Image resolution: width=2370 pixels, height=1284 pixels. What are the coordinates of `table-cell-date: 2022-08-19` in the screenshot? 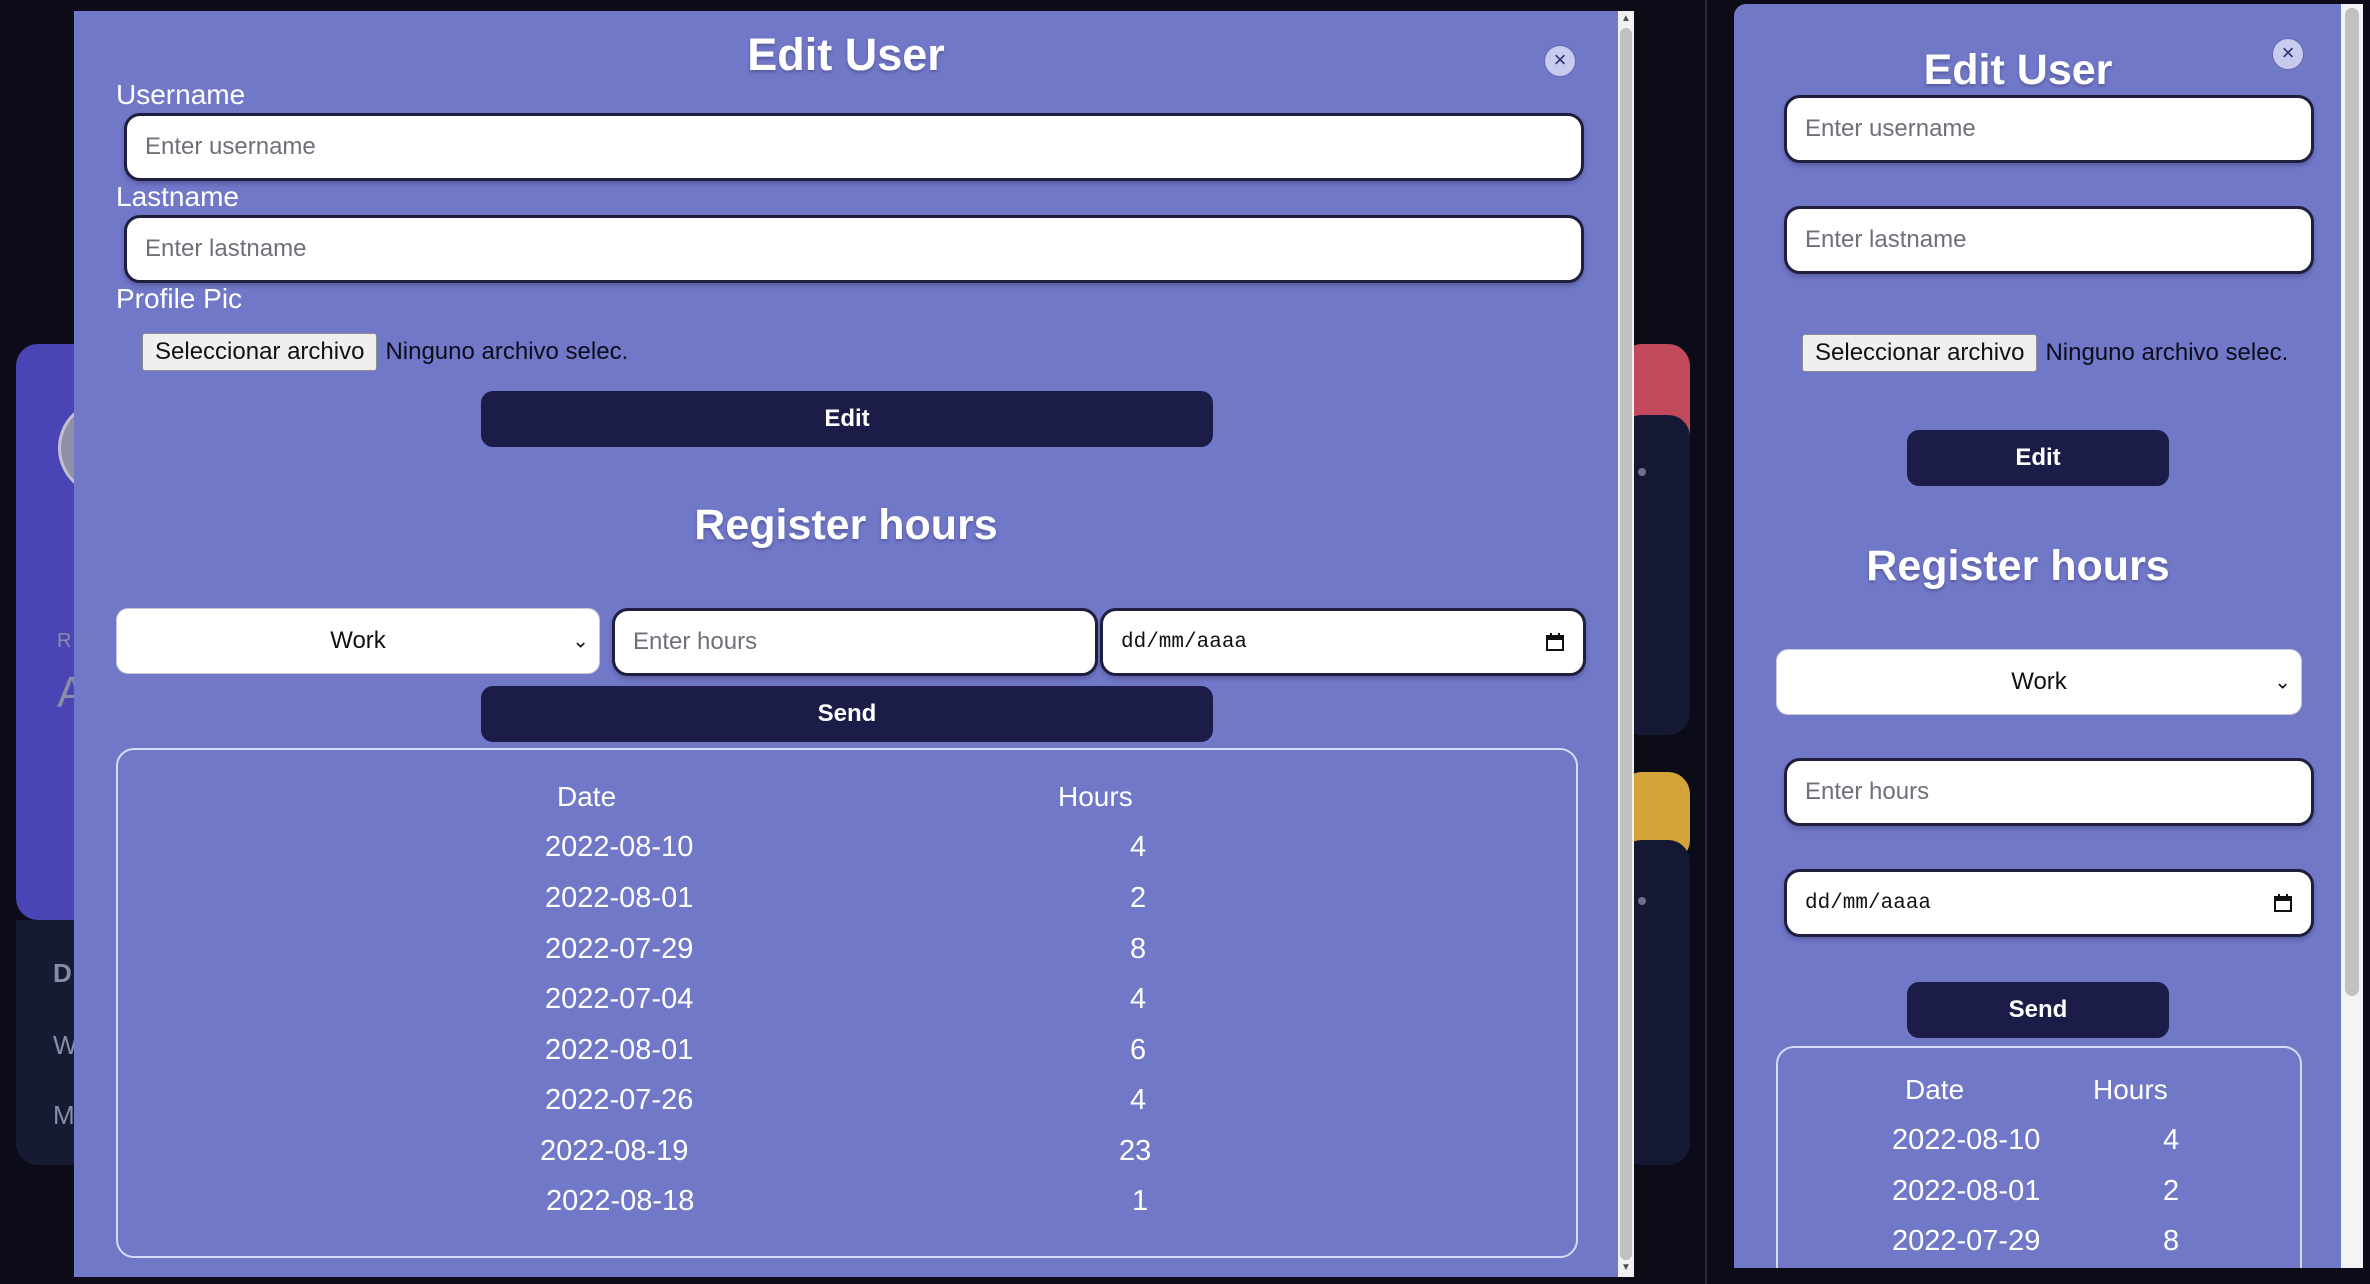 It's located at (614, 1151).